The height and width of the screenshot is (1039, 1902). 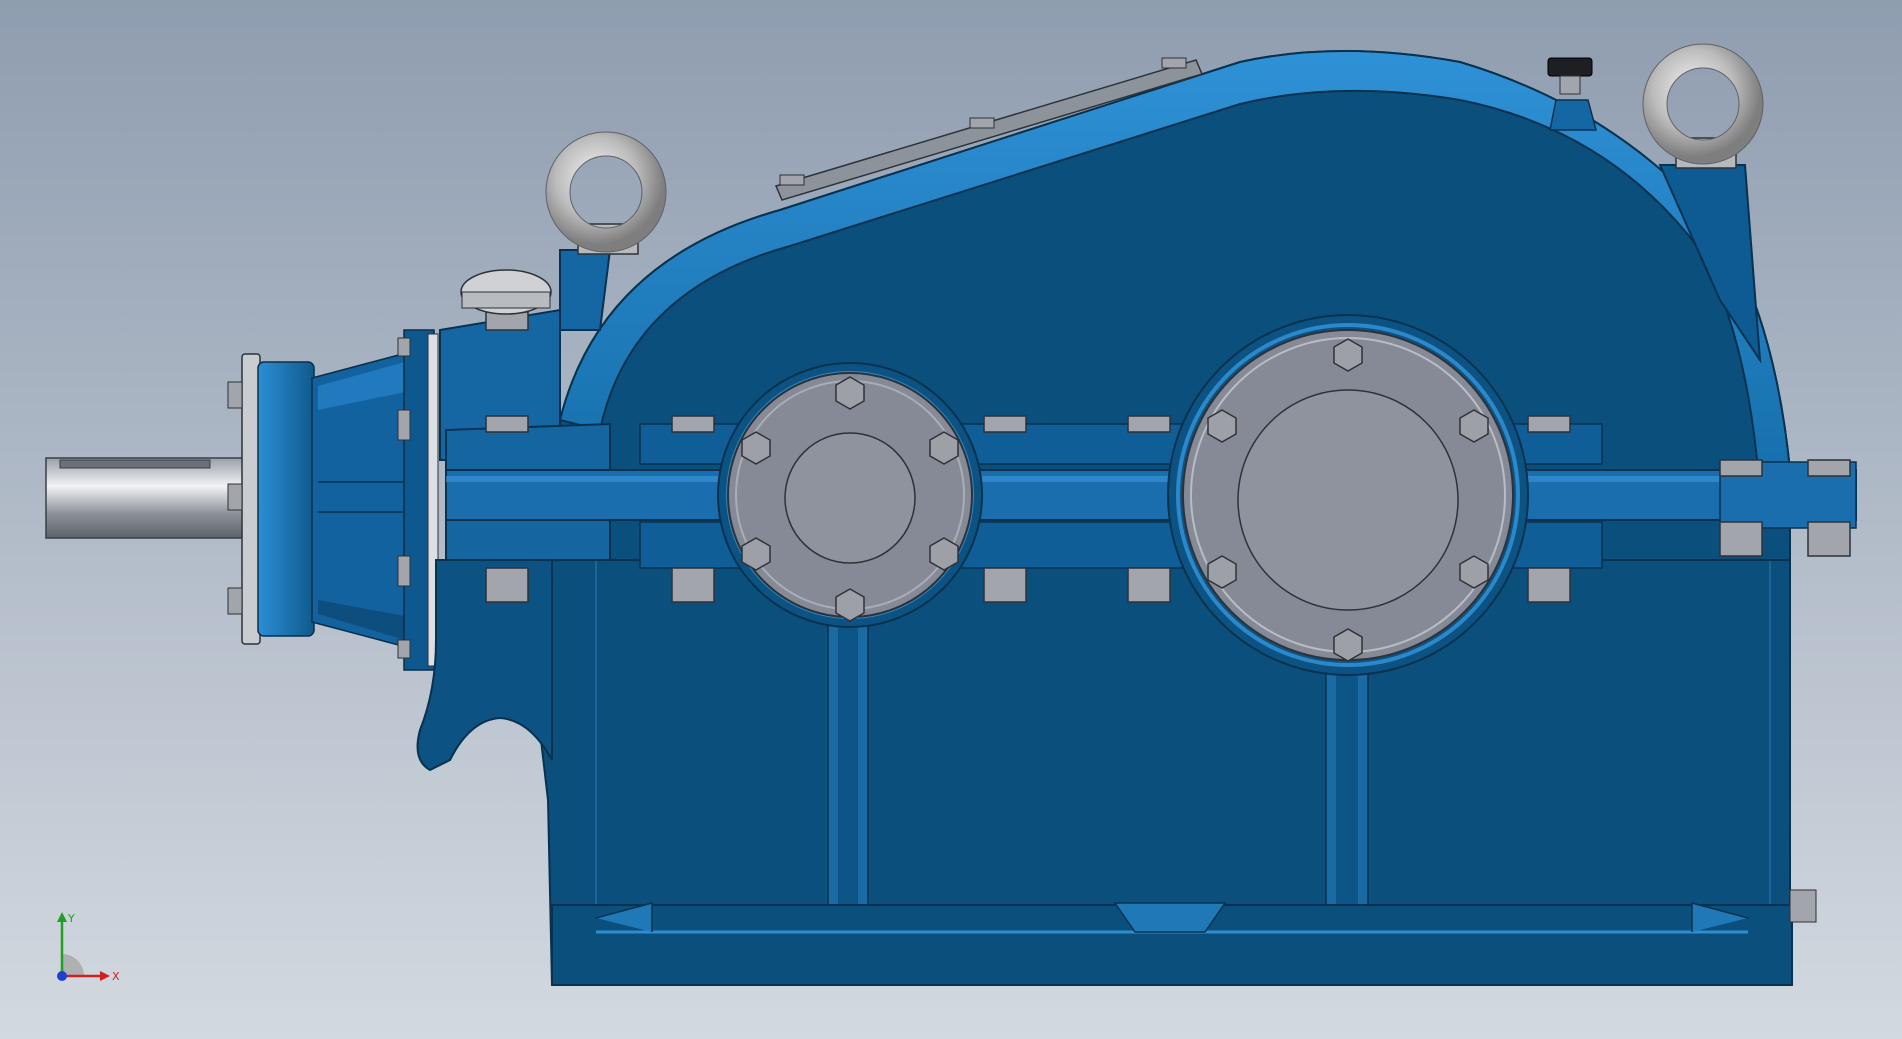 I want to click on input-flange, so click(x=271, y=499).